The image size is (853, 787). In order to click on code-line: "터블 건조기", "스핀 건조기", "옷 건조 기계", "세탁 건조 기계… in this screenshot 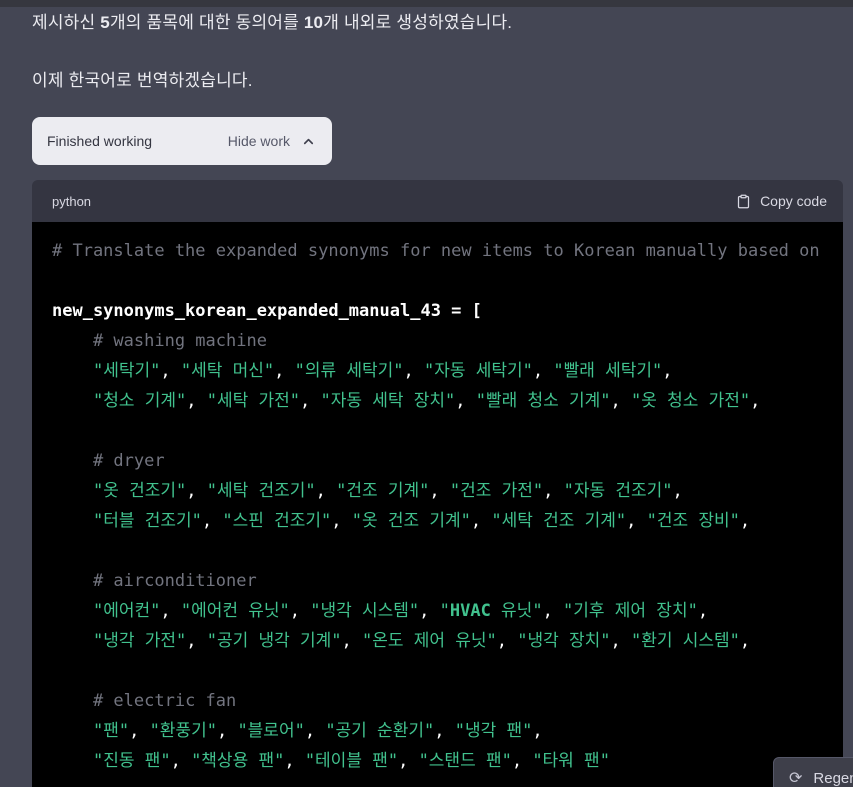, I will do `click(421, 521)`.